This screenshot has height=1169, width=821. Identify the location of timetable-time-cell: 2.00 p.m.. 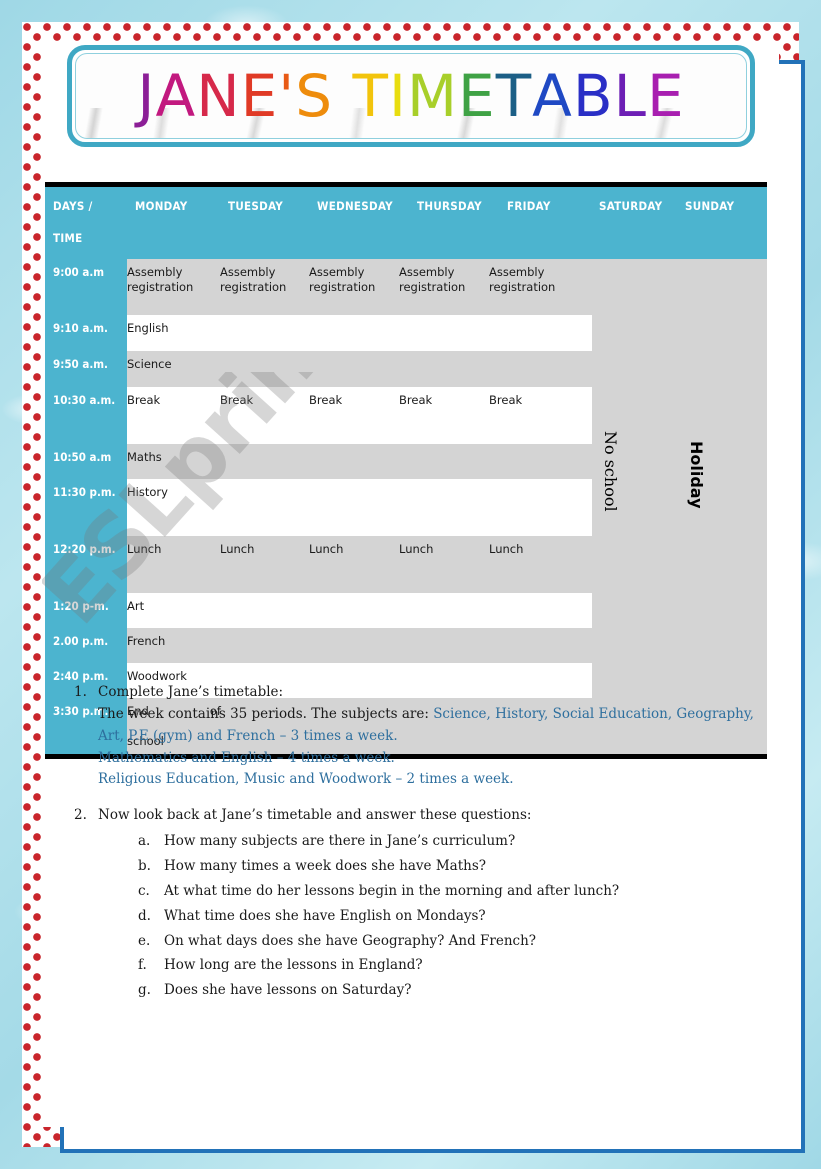
(86, 645).